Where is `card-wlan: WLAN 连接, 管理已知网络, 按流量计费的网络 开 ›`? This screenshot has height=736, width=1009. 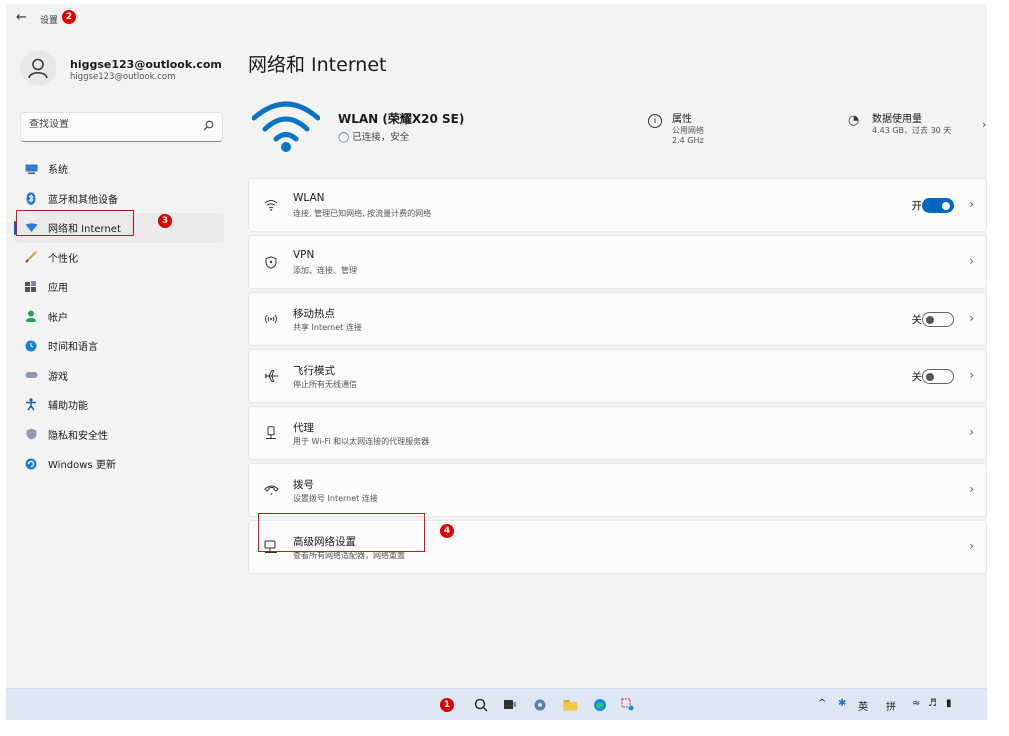 card-wlan: WLAN 连接, 管理已知网络, 按流量计费的网络 开 › is located at coordinates (617, 205).